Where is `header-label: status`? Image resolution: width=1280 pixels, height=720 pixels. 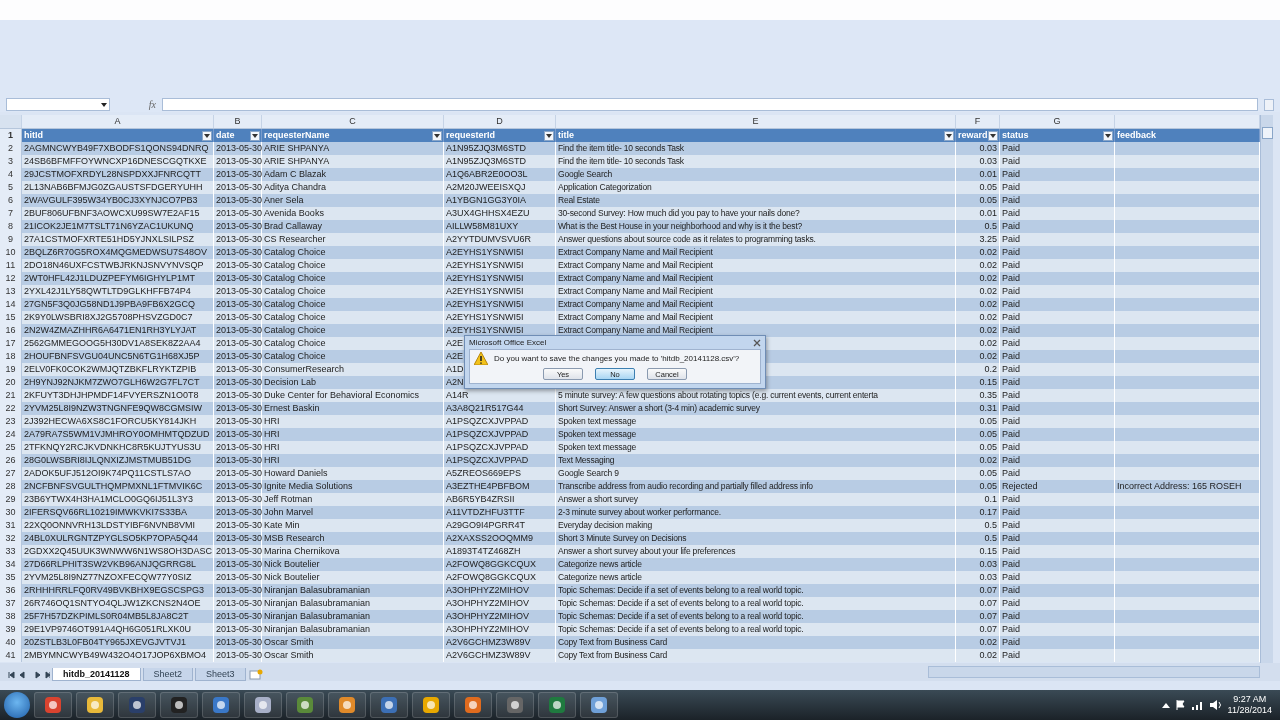
header-label: status is located at coordinates (1015, 135).